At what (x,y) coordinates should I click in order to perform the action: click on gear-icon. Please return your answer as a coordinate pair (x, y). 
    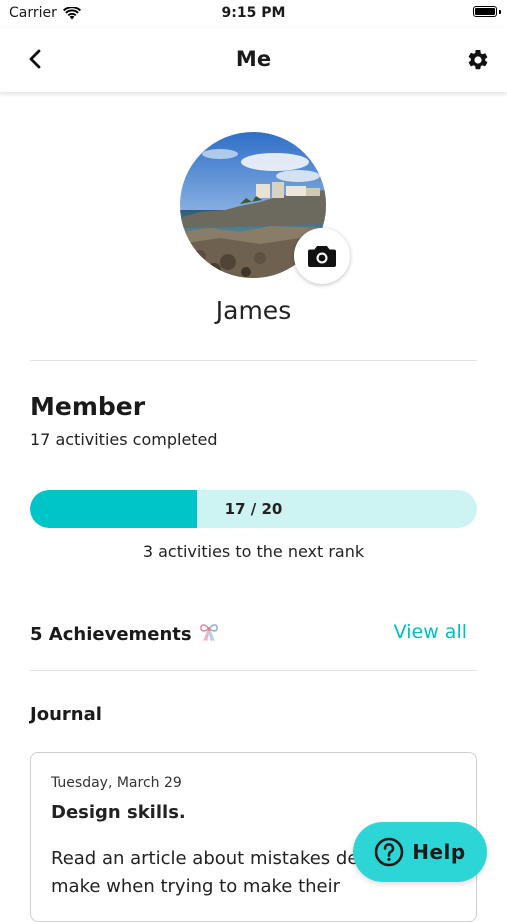
    Looking at the image, I should click on (478, 59).